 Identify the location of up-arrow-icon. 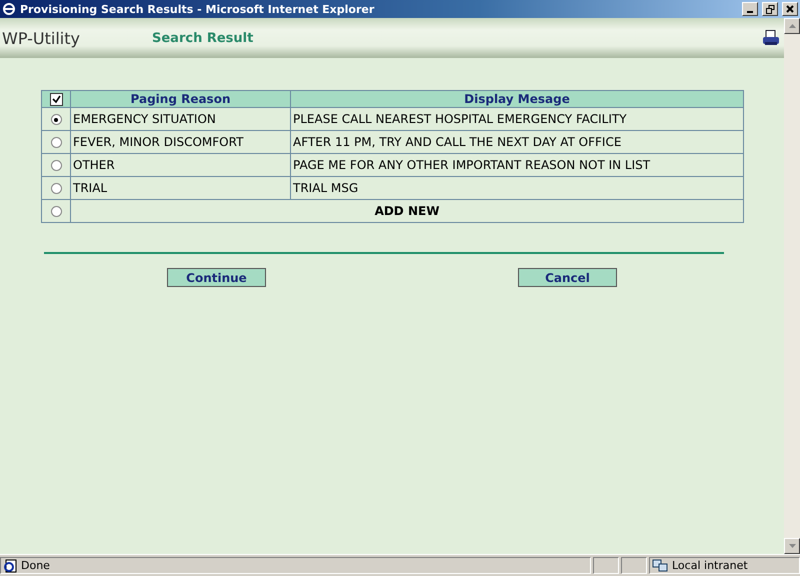
(792, 26).